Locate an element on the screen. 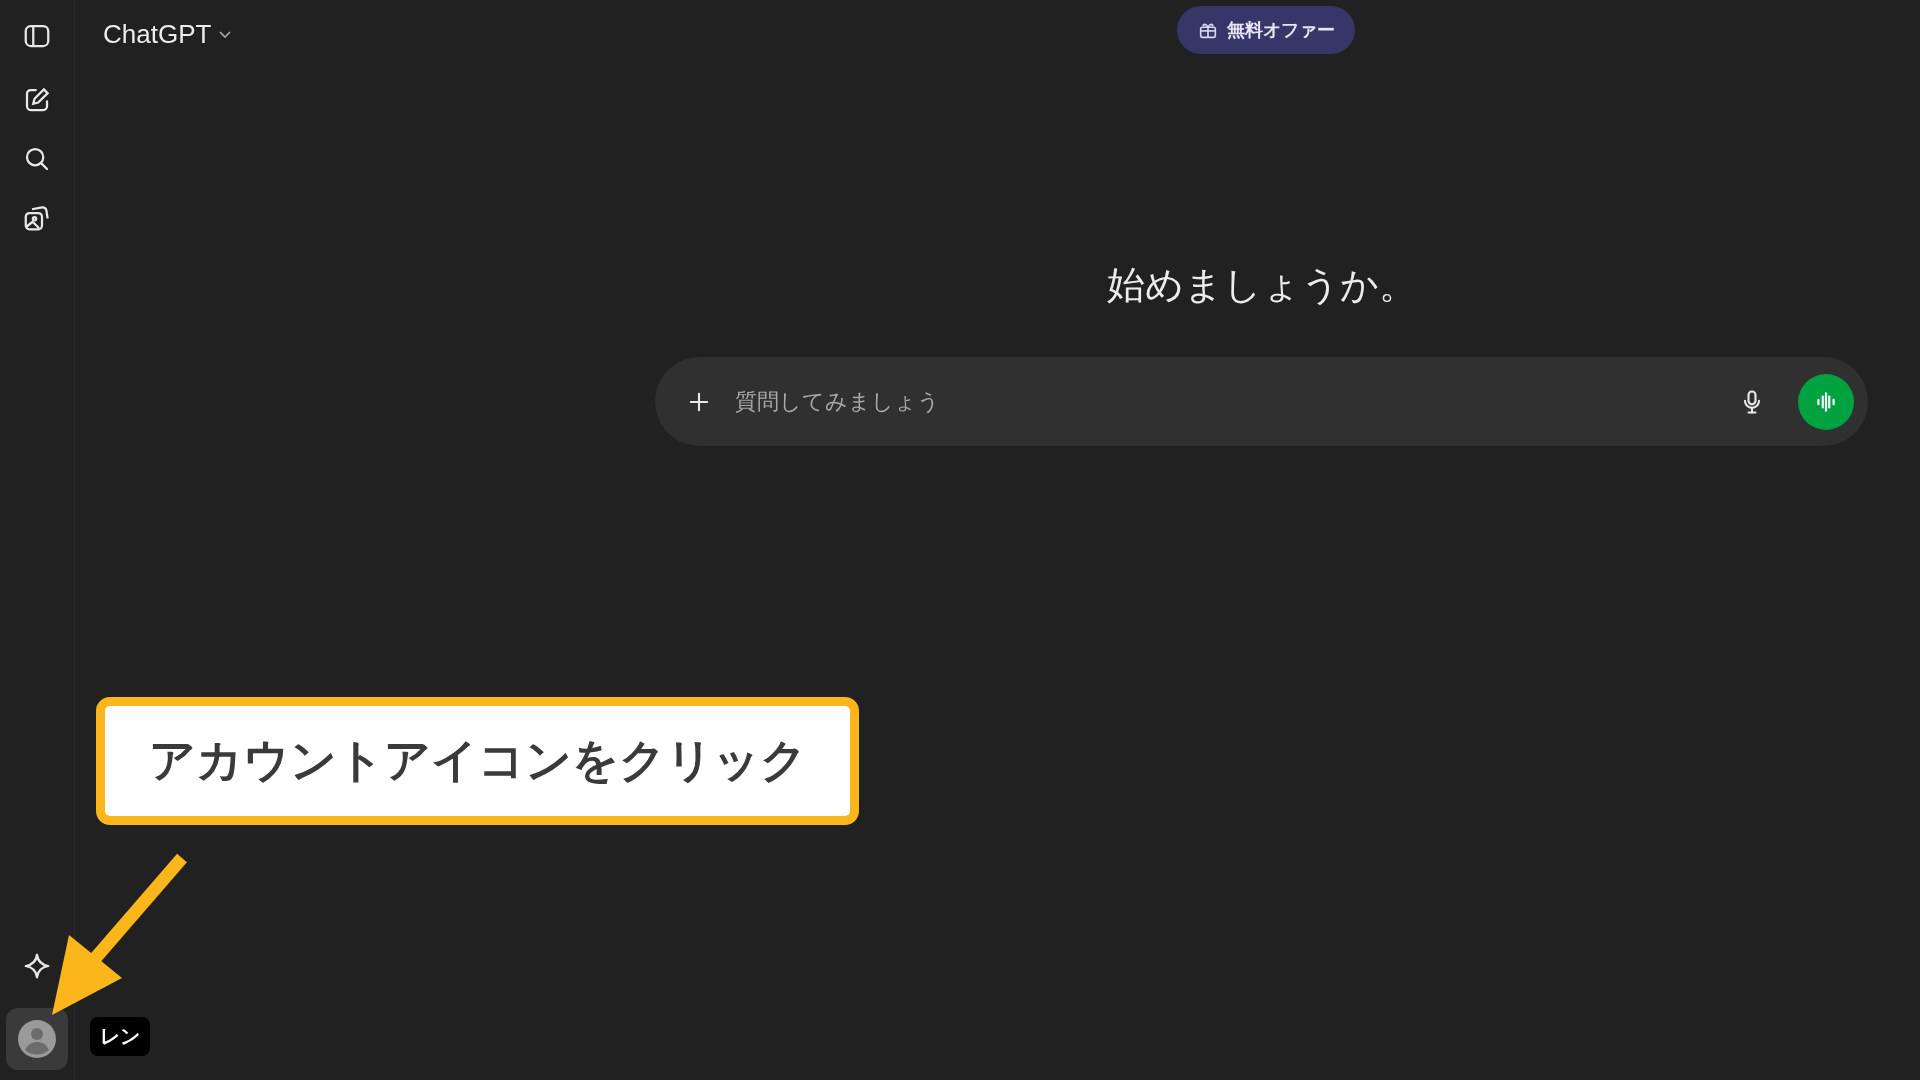 This screenshot has width=1920, height=1080. avatar-icon is located at coordinates (37, 1039).